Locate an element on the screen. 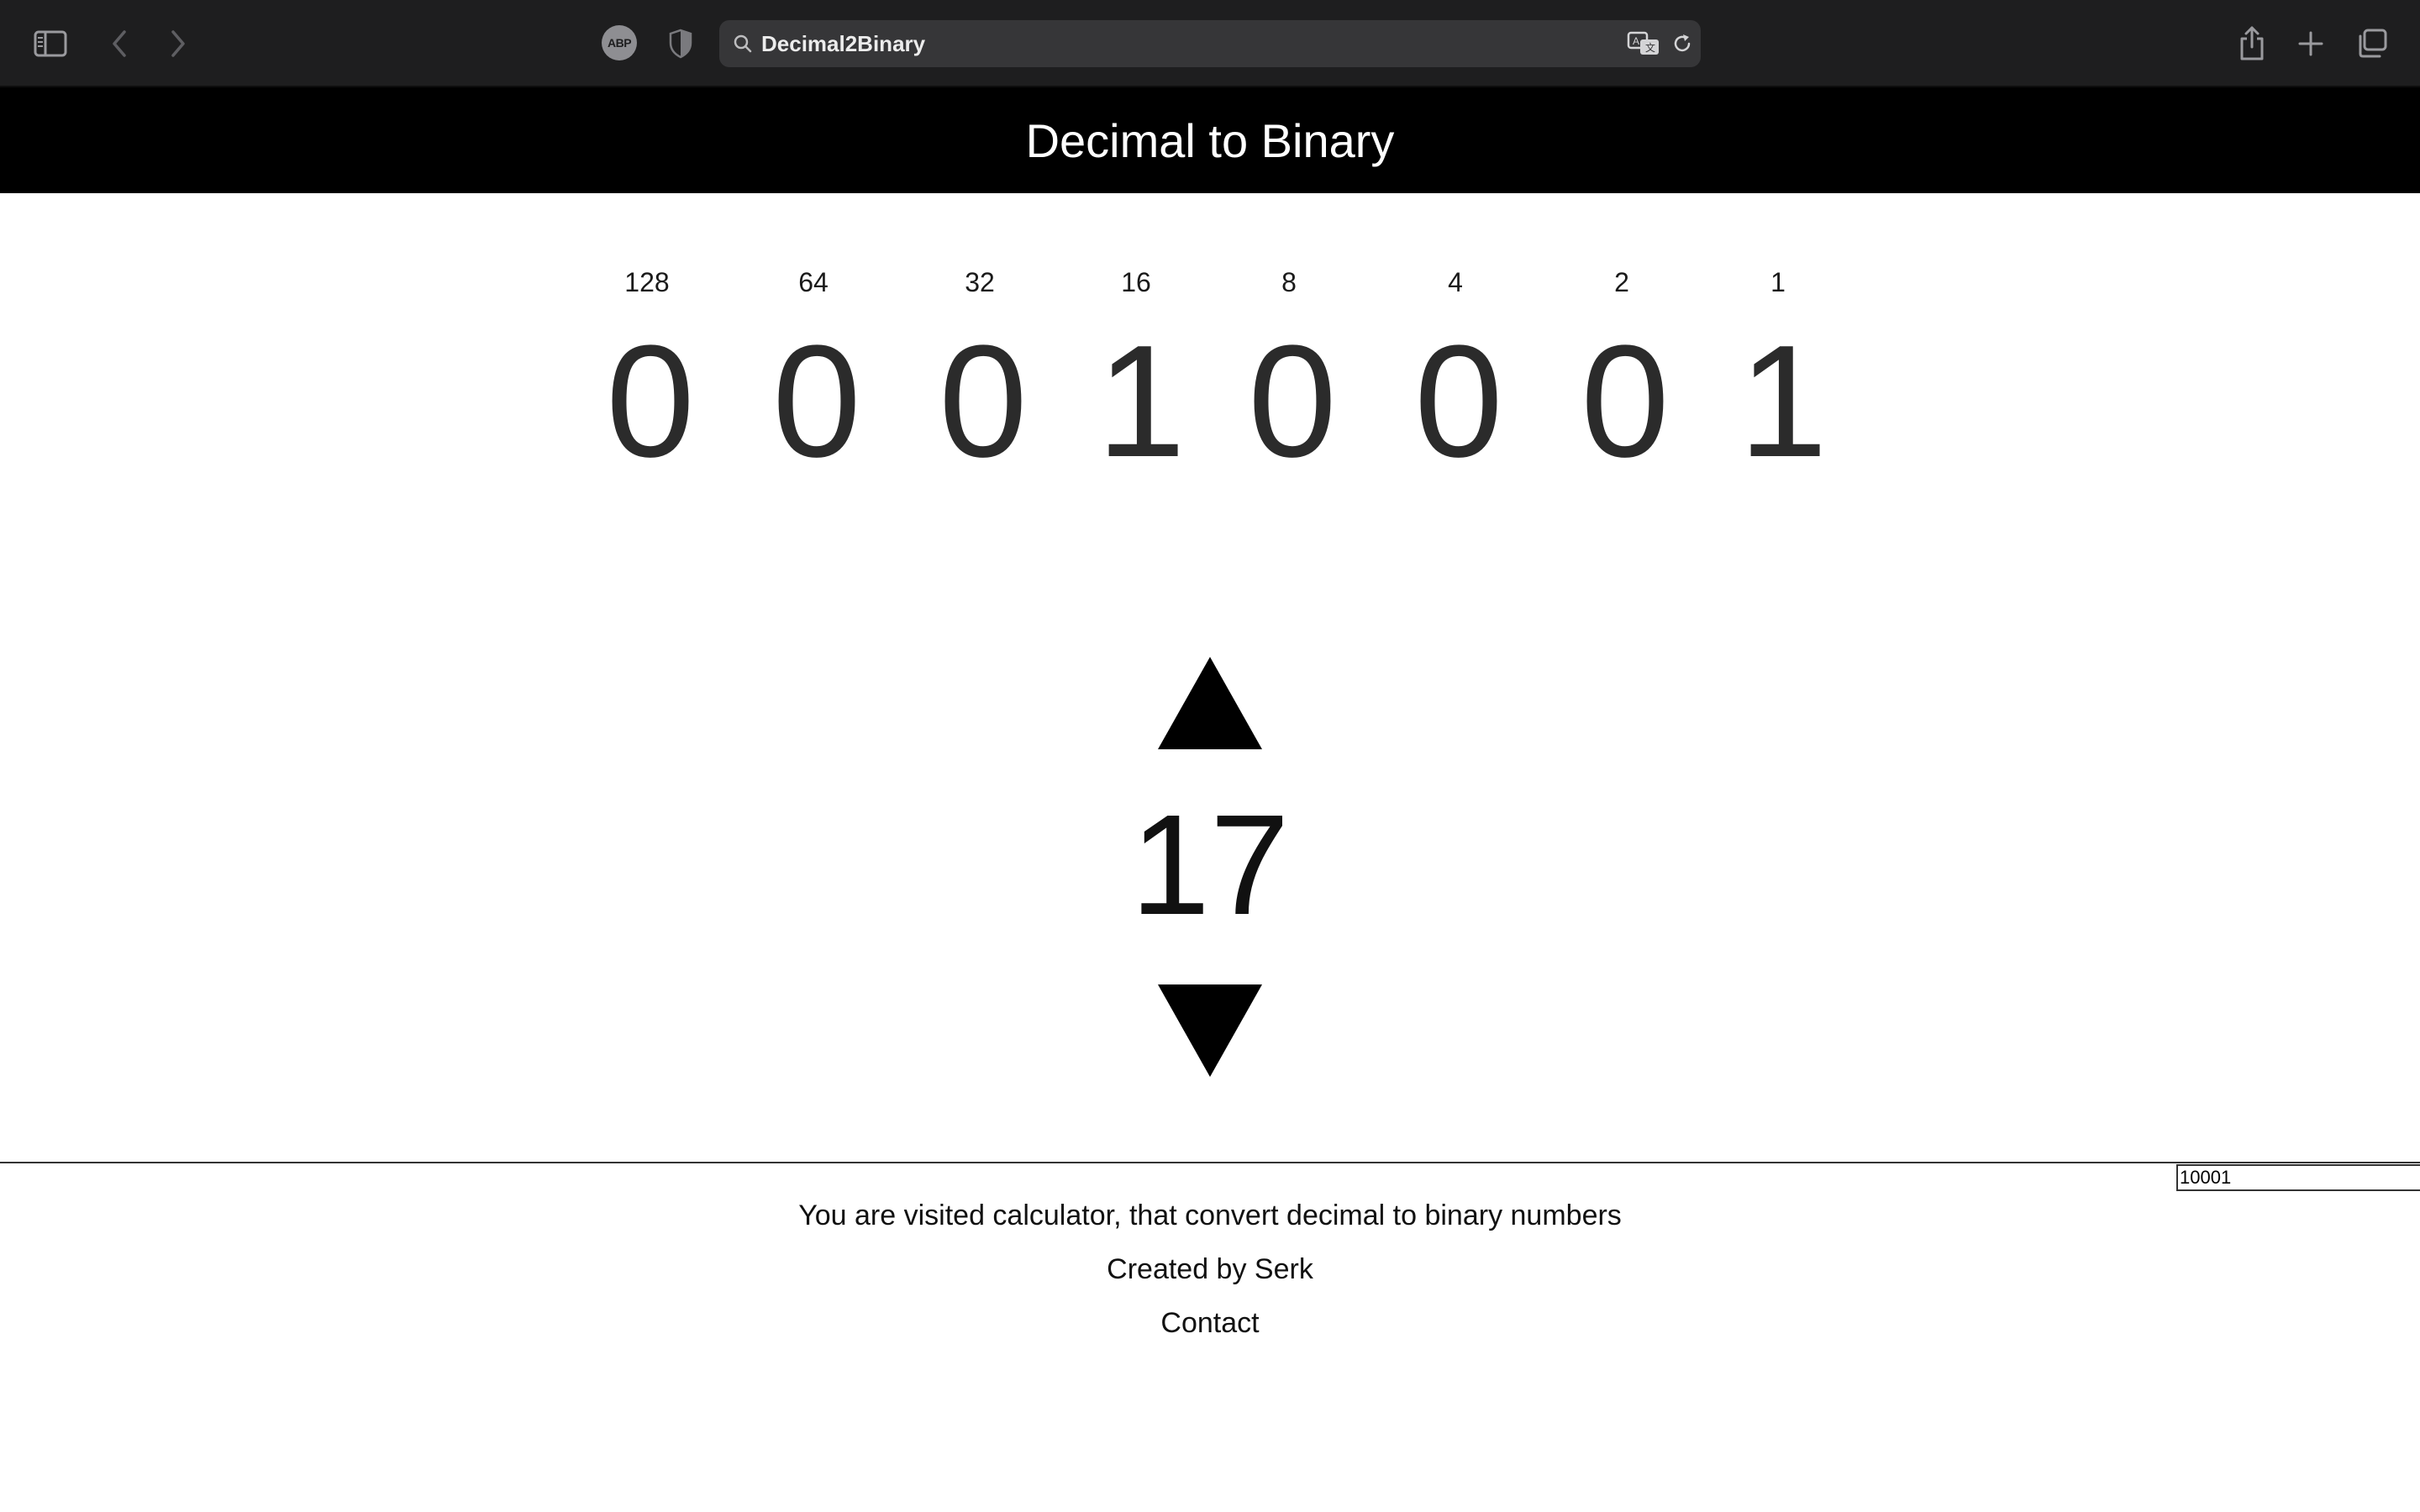 The height and width of the screenshot is (1512, 2420). bit-weight: 16 is located at coordinates (1136, 282).